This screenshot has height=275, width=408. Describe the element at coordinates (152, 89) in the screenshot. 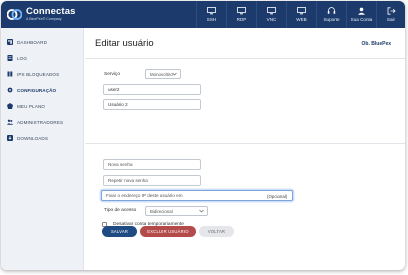

I see `username-input` at that location.